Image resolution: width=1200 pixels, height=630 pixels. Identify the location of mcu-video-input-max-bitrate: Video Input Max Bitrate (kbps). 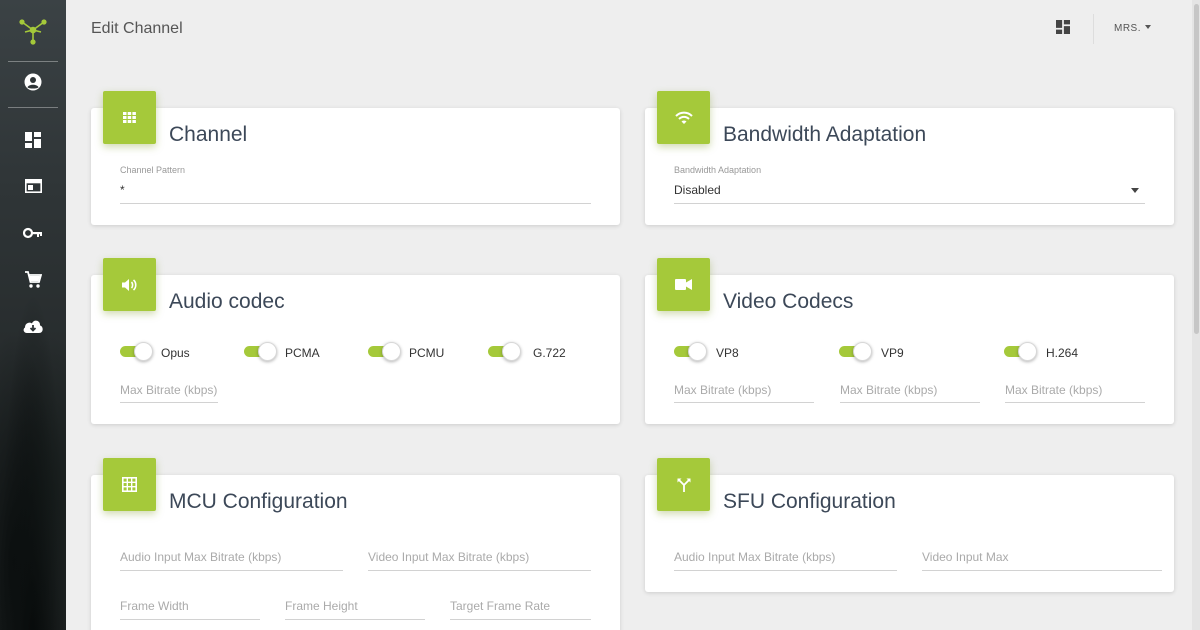
(448, 557).